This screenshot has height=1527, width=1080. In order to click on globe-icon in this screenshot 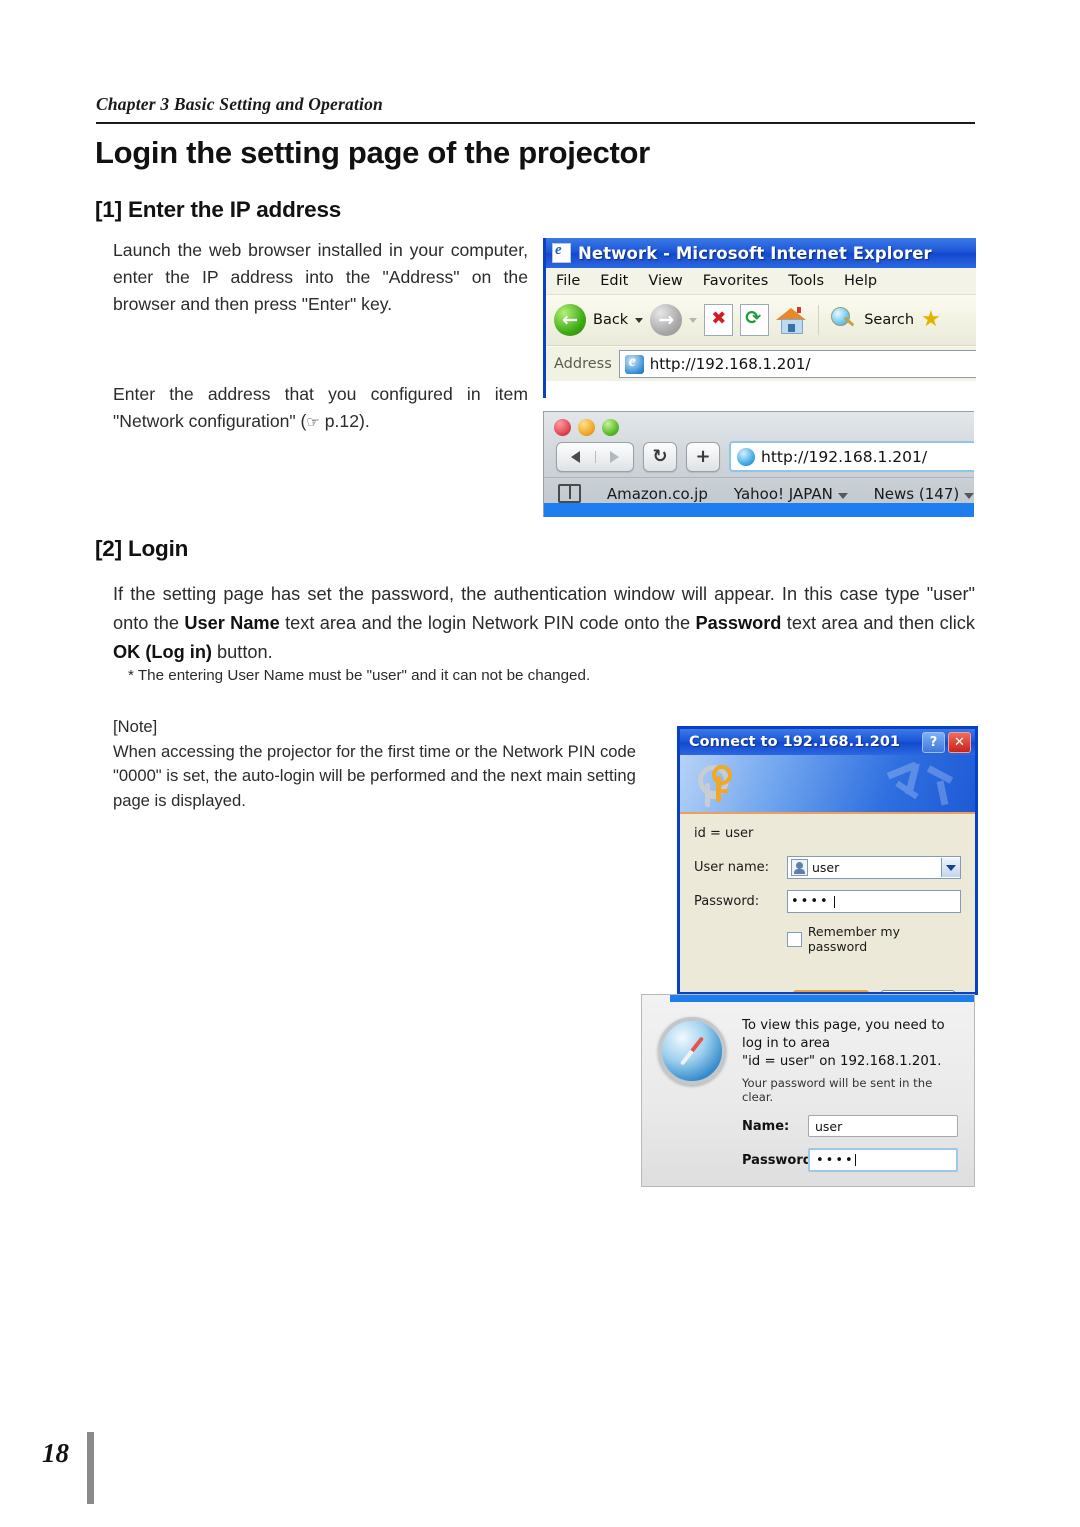, I will do `click(746, 456)`.